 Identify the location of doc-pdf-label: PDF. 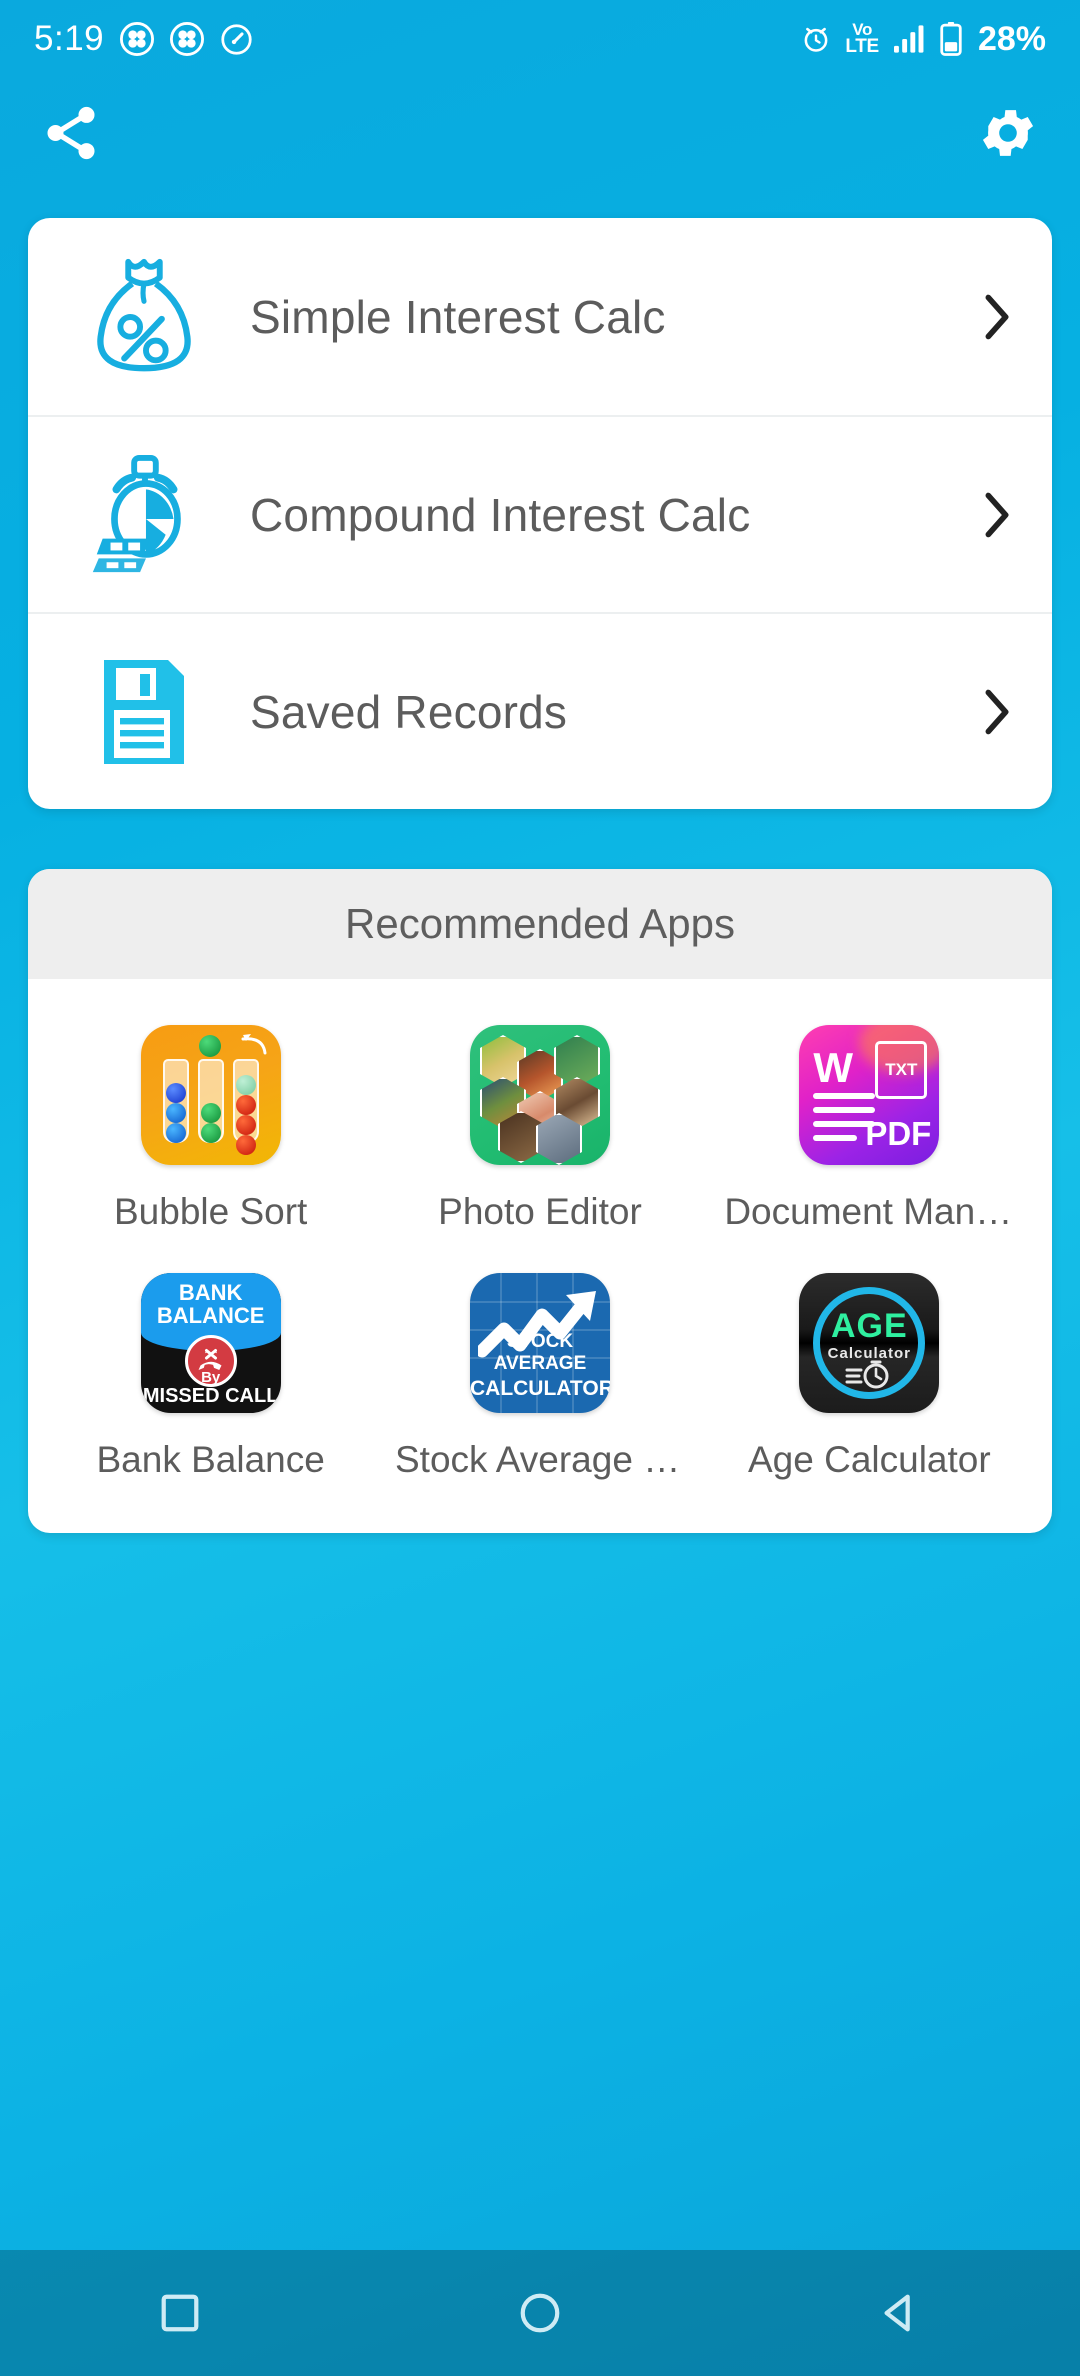
(898, 1133).